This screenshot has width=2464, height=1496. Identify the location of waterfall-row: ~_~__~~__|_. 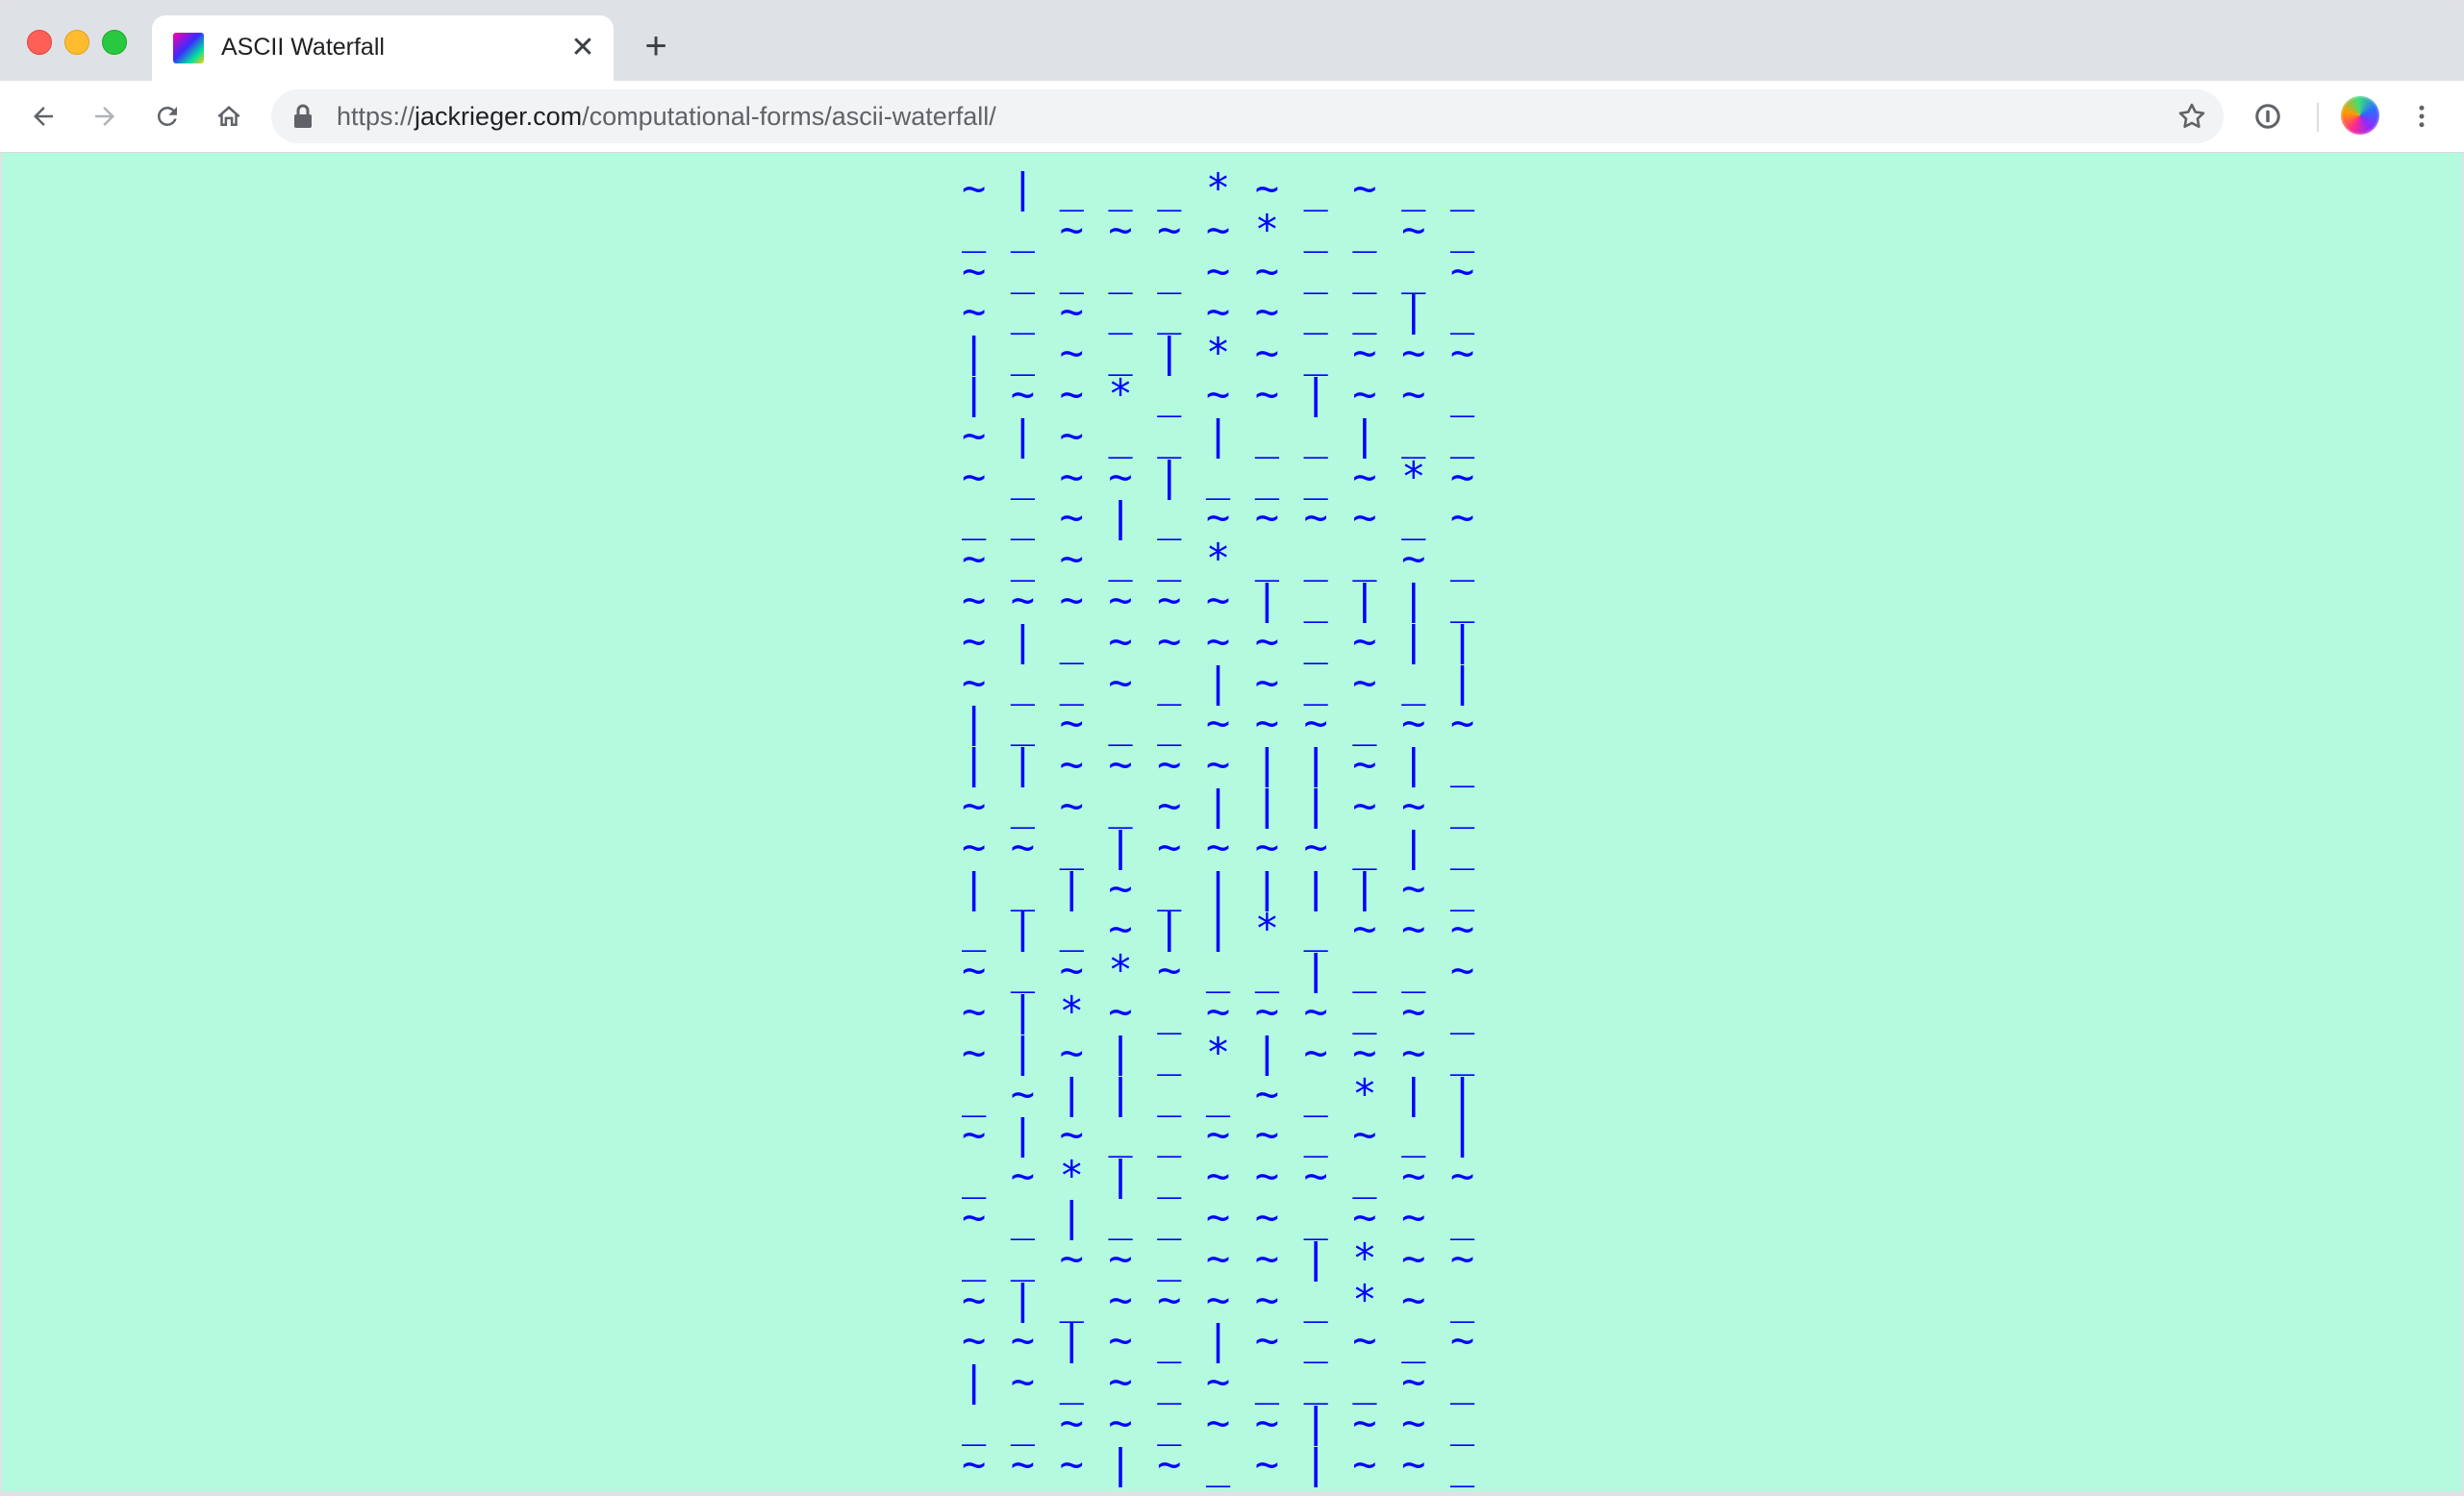
(1230, 311).